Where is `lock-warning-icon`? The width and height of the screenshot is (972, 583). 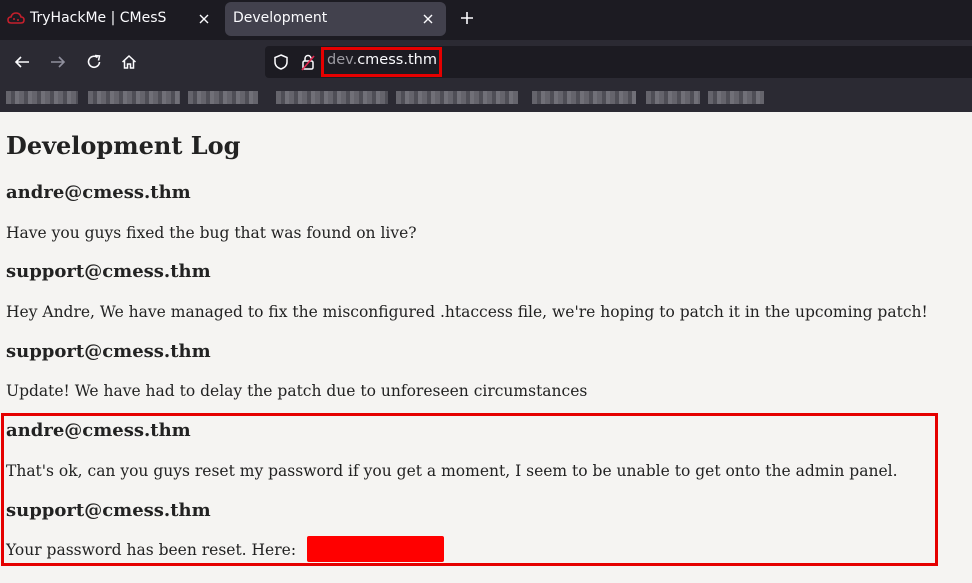 lock-warning-icon is located at coordinates (308, 62).